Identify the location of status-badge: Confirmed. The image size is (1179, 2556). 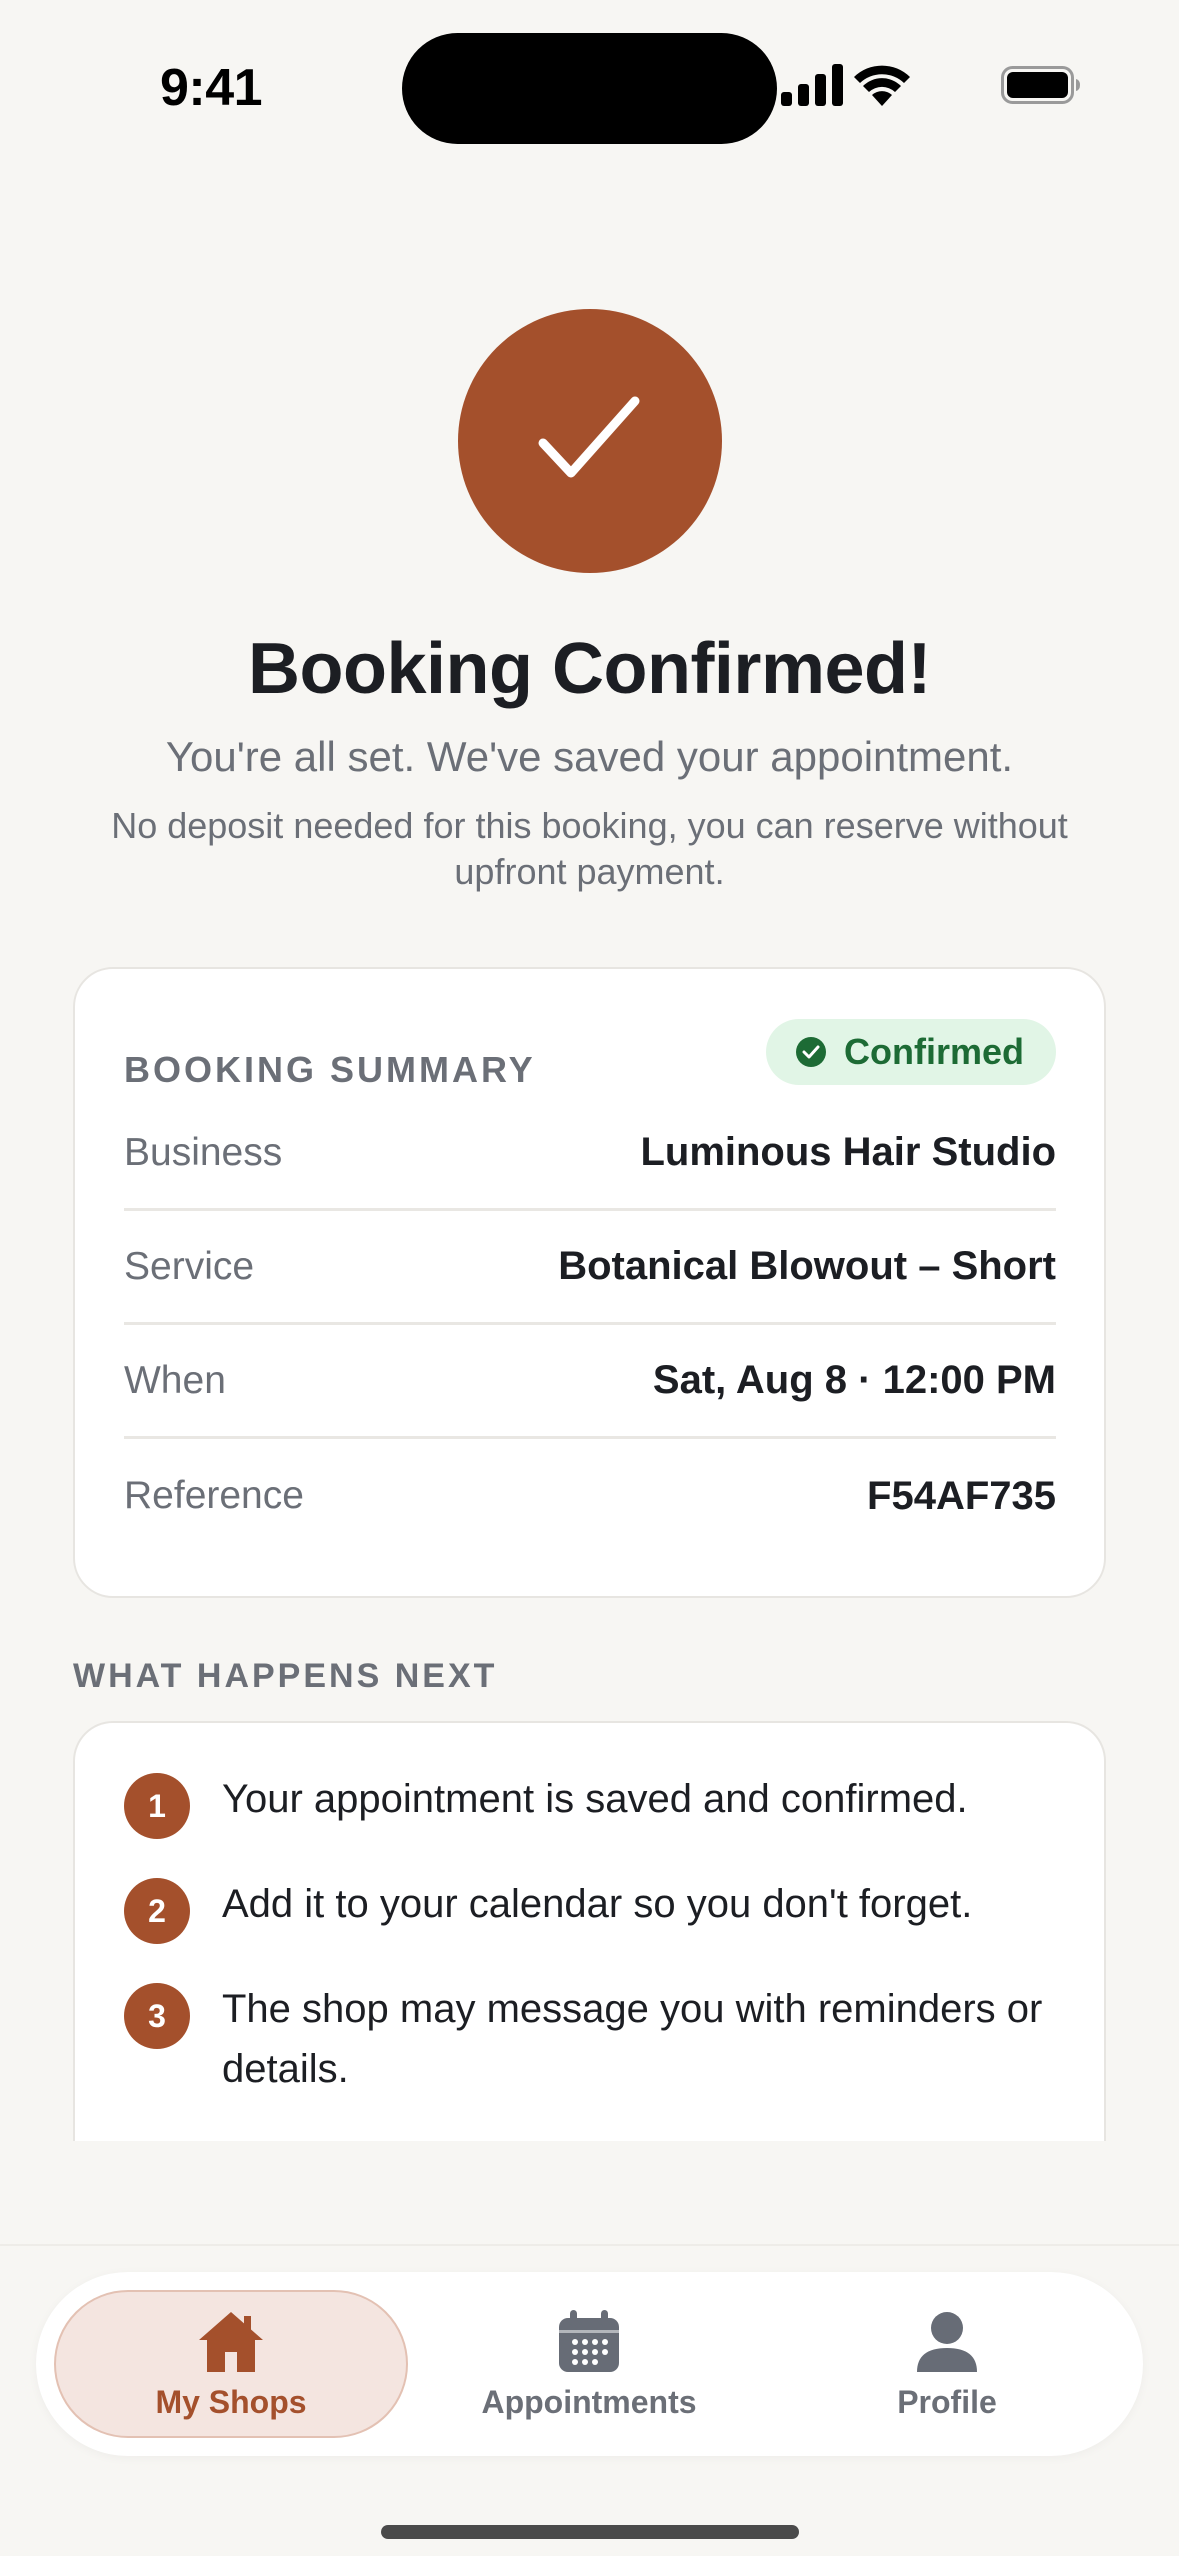
(911, 1052).